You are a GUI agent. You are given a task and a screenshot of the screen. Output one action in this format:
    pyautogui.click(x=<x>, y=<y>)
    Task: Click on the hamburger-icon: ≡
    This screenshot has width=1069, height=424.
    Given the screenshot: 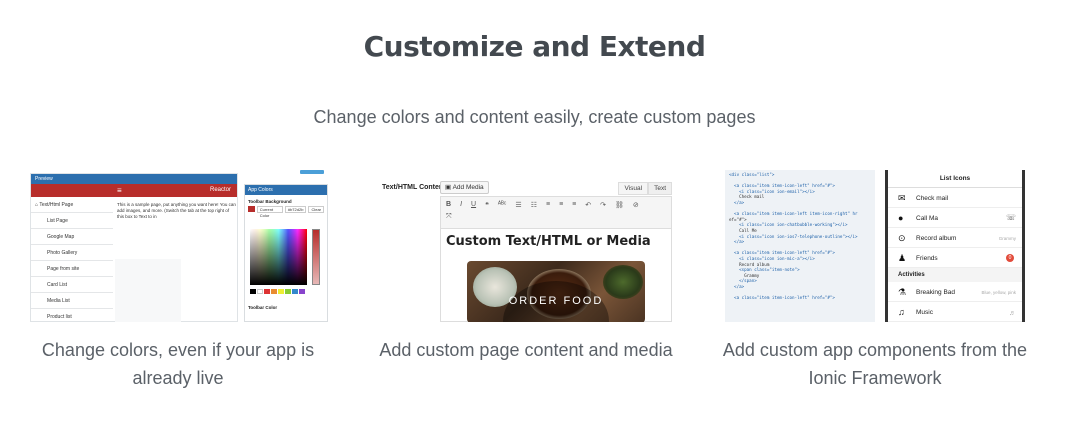 What is the action you would take?
    pyautogui.click(x=119, y=190)
    